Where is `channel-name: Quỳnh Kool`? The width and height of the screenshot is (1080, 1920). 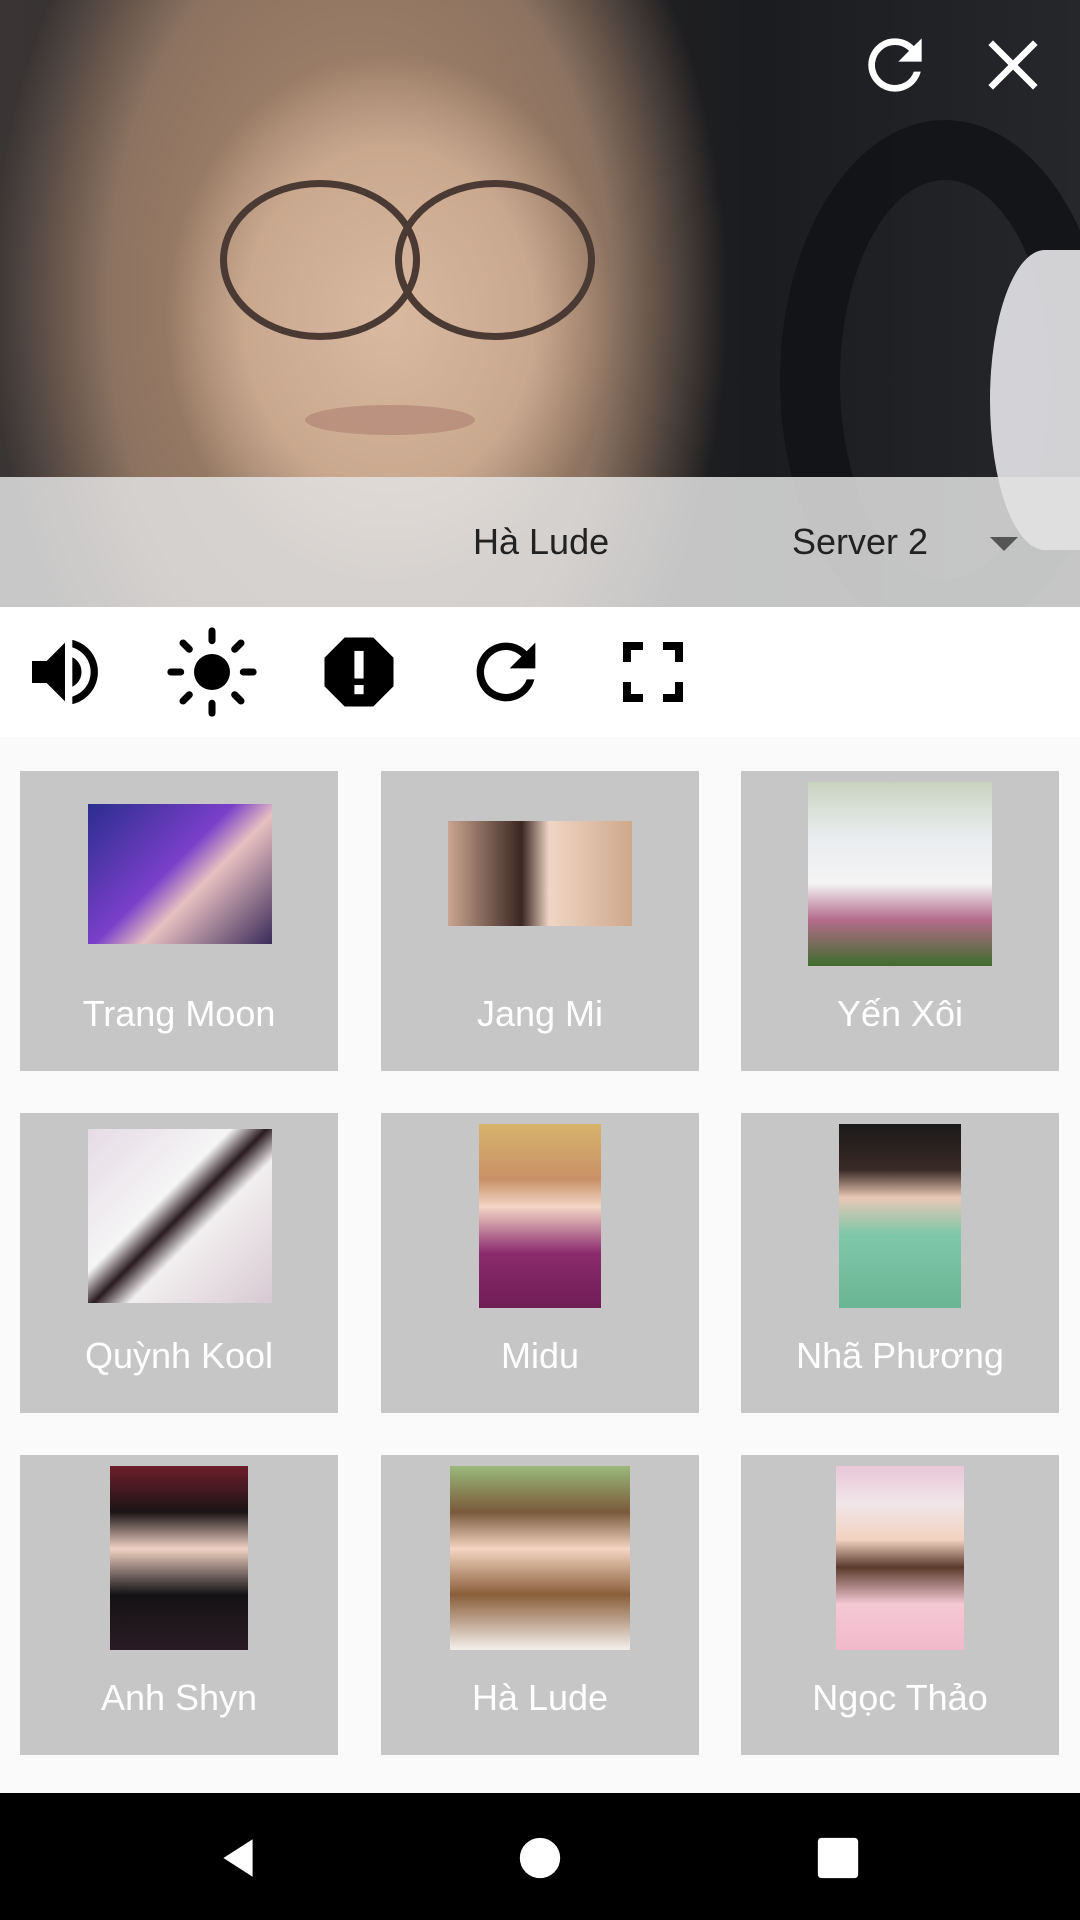
channel-name: Quỳnh Kool is located at coordinates (179, 1355).